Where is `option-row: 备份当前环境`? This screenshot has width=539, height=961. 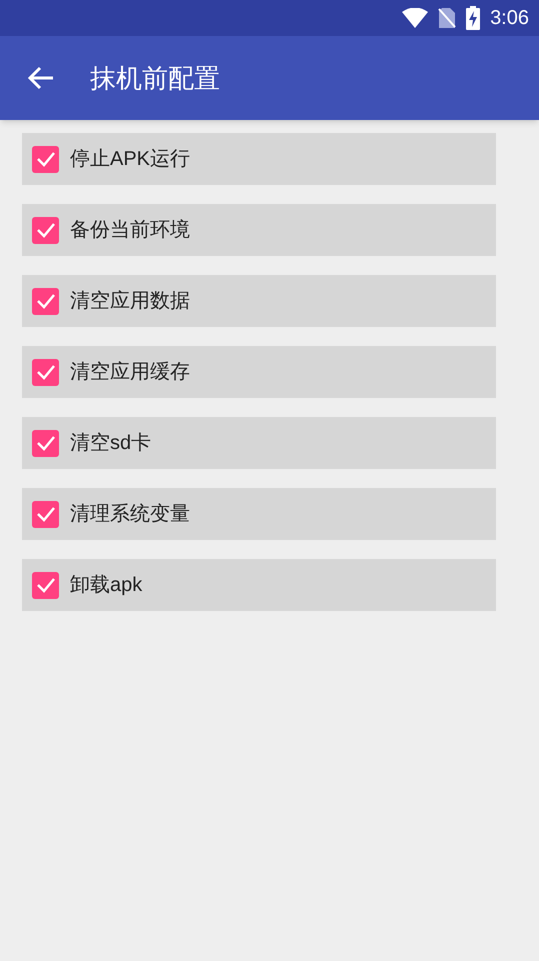
option-row: 备份当前环境 is located at coordinates (259, 230).